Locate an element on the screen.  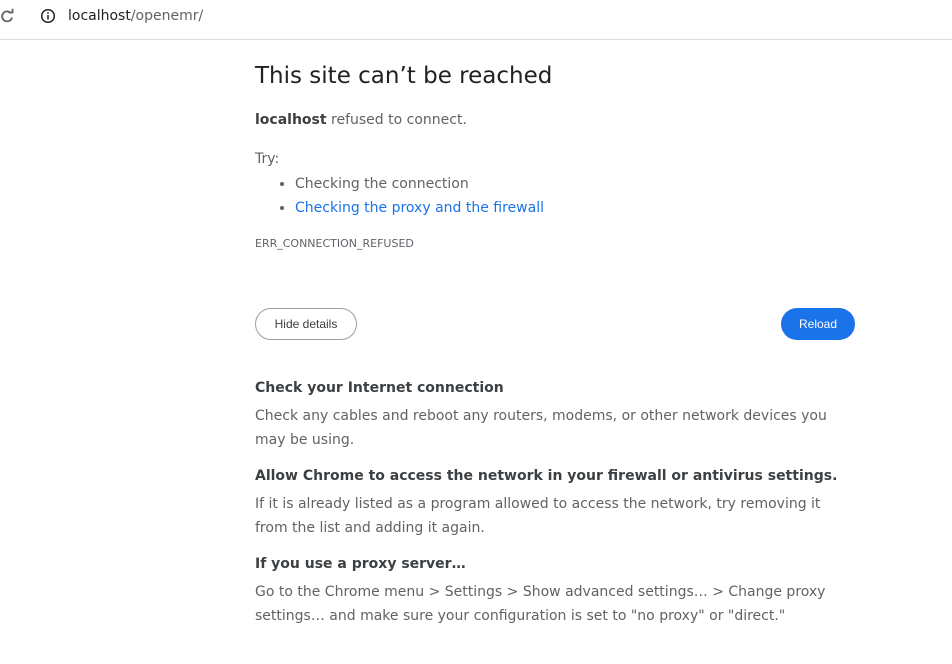
browser-toolbar: localhost/openemr/ is located at coordinates (476, 20).